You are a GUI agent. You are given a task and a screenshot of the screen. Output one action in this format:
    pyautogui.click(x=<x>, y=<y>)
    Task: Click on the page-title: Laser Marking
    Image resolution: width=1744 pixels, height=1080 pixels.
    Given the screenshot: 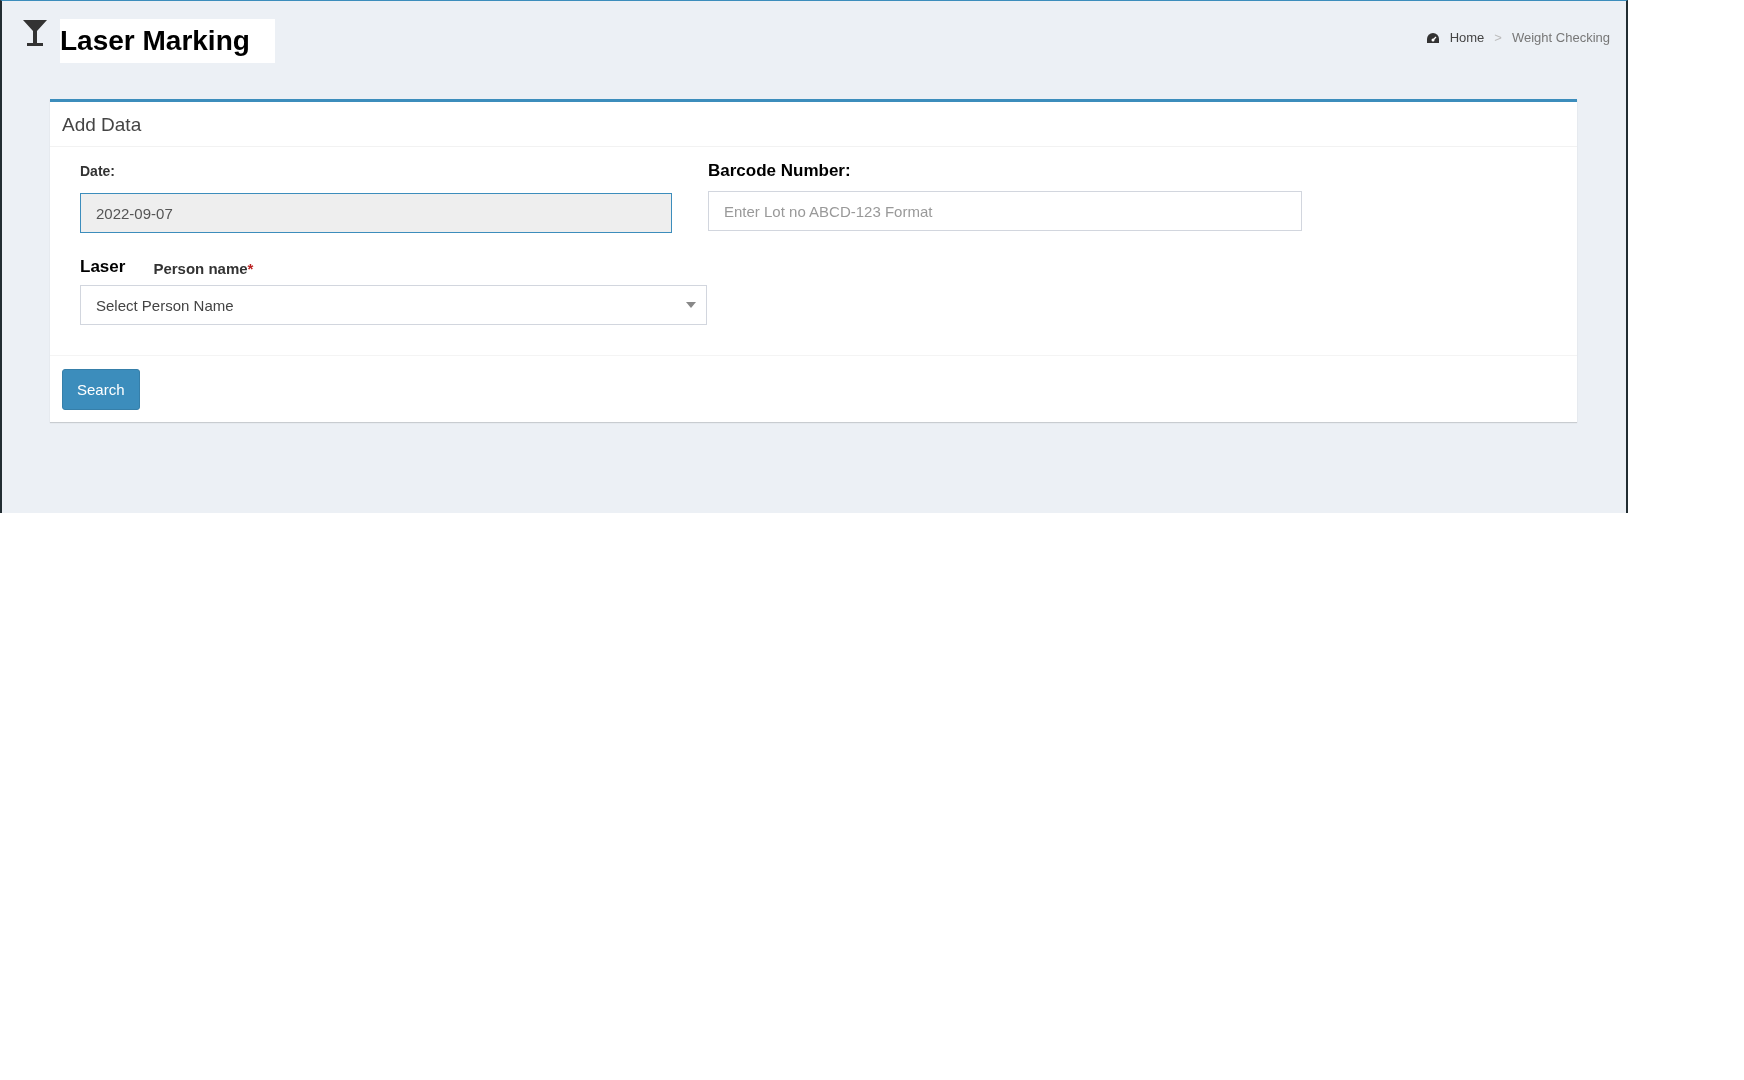 What is the action you would take?
    pyautogui.click(x=167, y=41)
    